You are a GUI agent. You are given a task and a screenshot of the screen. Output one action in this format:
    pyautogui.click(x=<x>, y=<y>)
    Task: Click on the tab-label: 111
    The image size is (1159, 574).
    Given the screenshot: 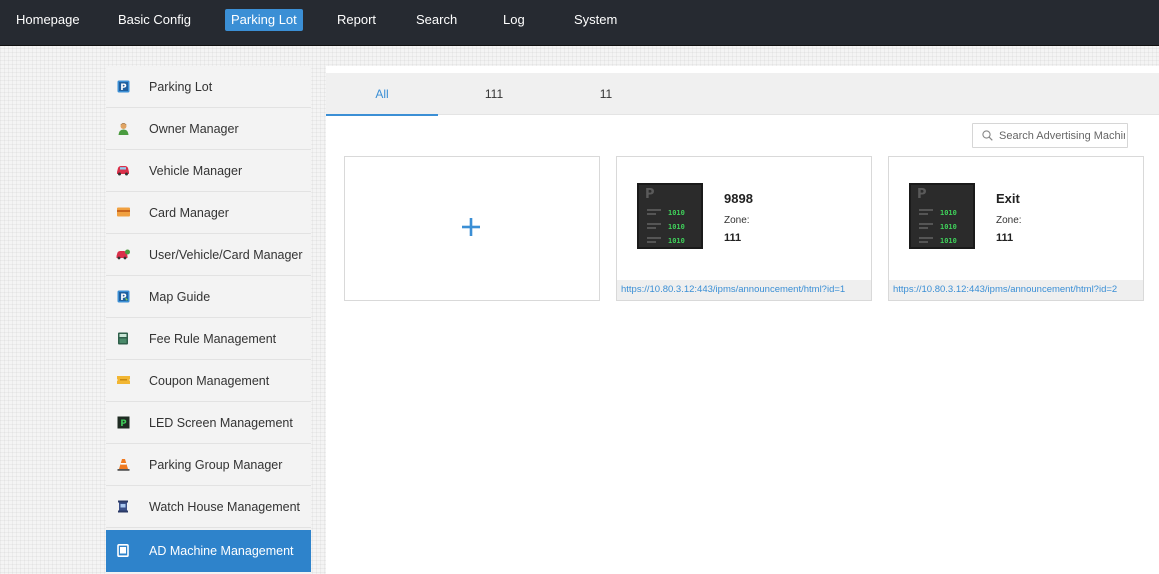 What is the action you would take?
    pyautogui.click(x=494, y=94)
    